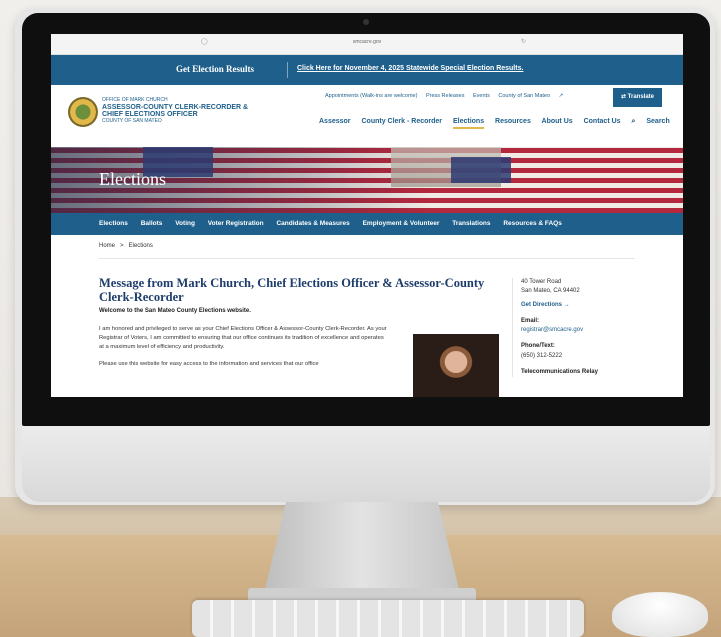 The image size is (721, 637). Describe the element at coordinates (623, 97) in the screenshot. I see `translate-icon: ⇄` at that location.